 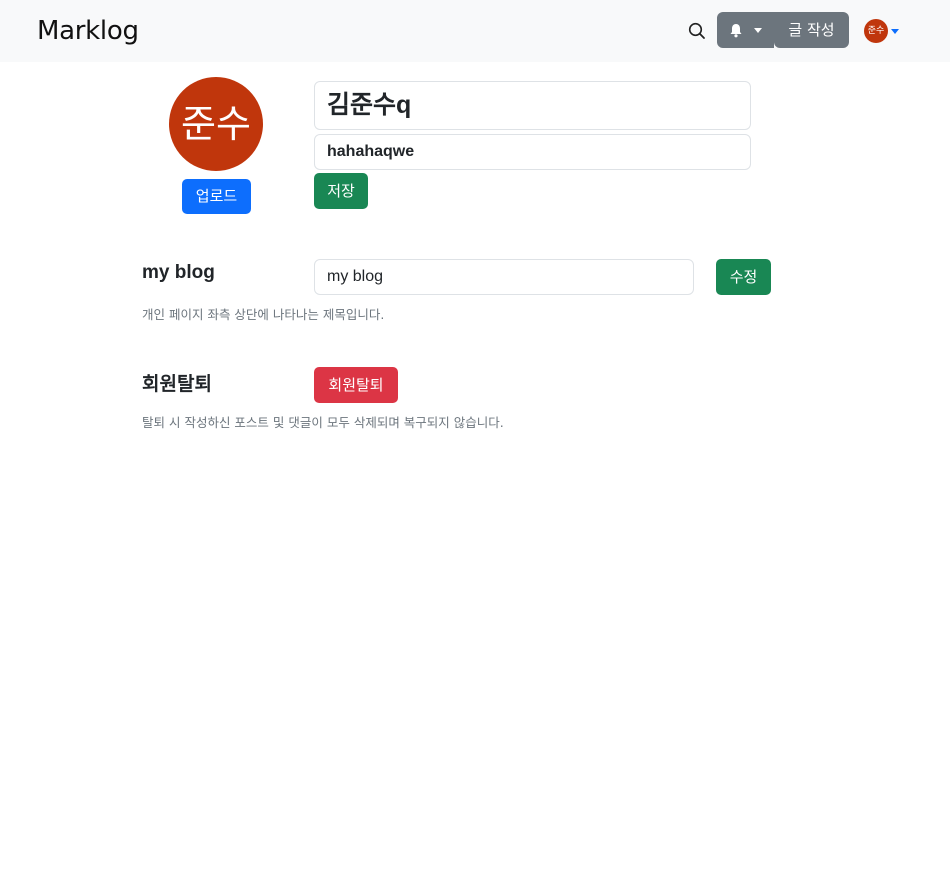 I want to click on withdraw-heading: 회원탈퇴, so click(x=177, y=384).